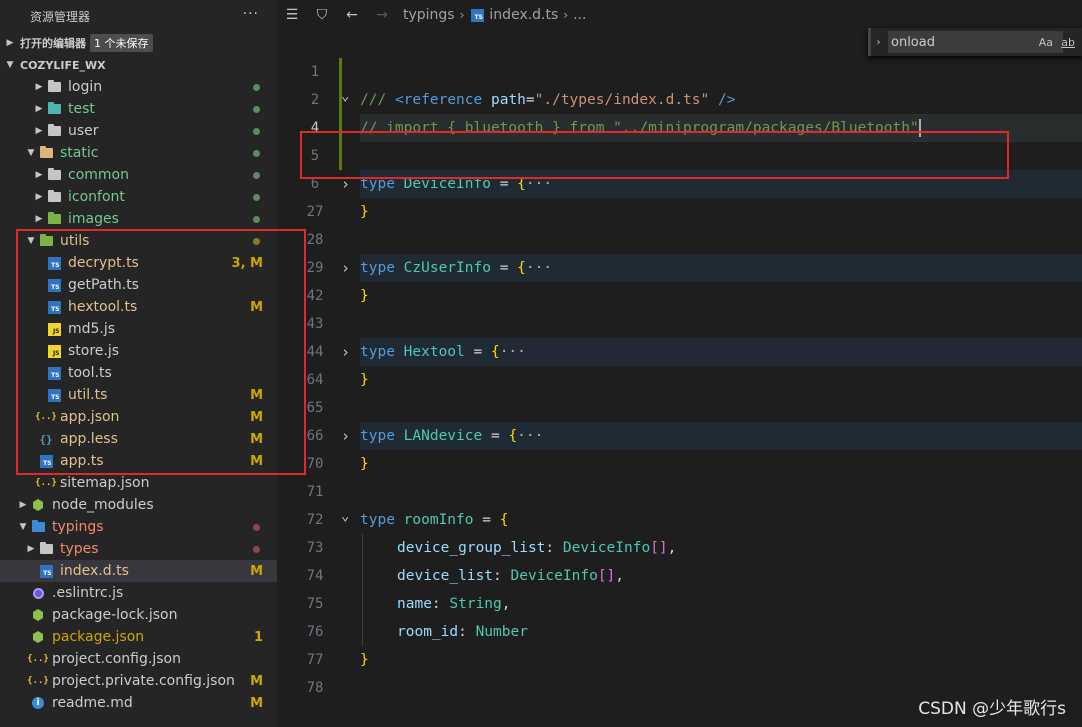  Describe the element at coordinates (679, 548) in the screenshot. I see `code-line: 73 device_group_list: DeviceInfo[],` at that location.